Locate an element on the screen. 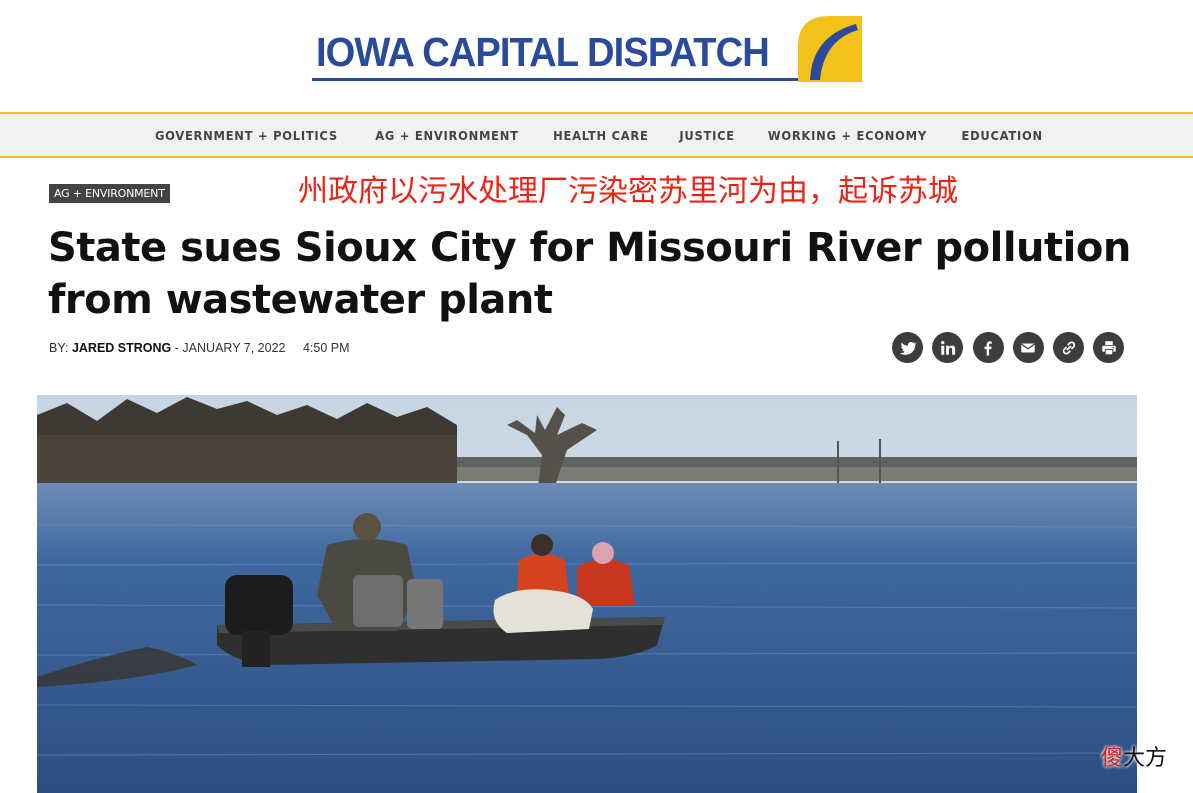 The width and height of the screenshot is (1193, 793). site-logo: IOWA CAPITAL DISPATCH is located at coordinates (587, 48).